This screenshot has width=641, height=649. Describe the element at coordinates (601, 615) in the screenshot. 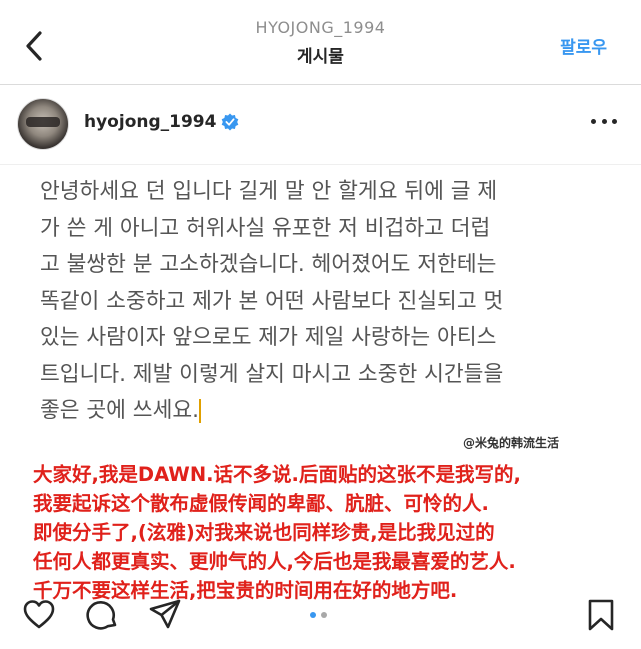

I see `bookmark-icon` at that location.